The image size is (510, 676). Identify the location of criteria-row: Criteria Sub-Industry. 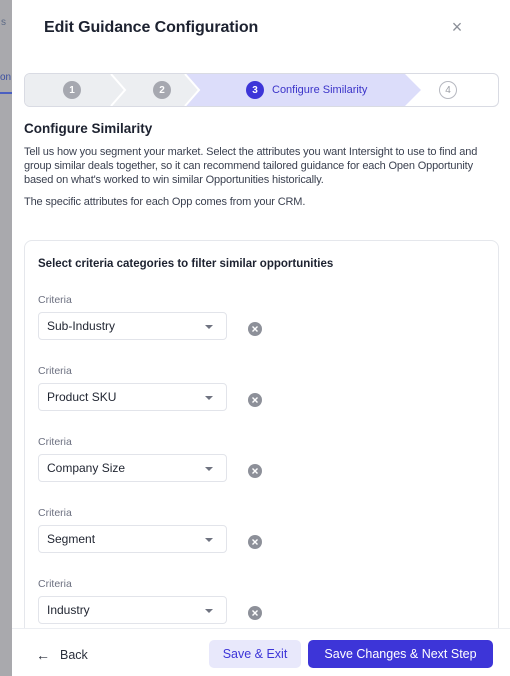
(168, 317).